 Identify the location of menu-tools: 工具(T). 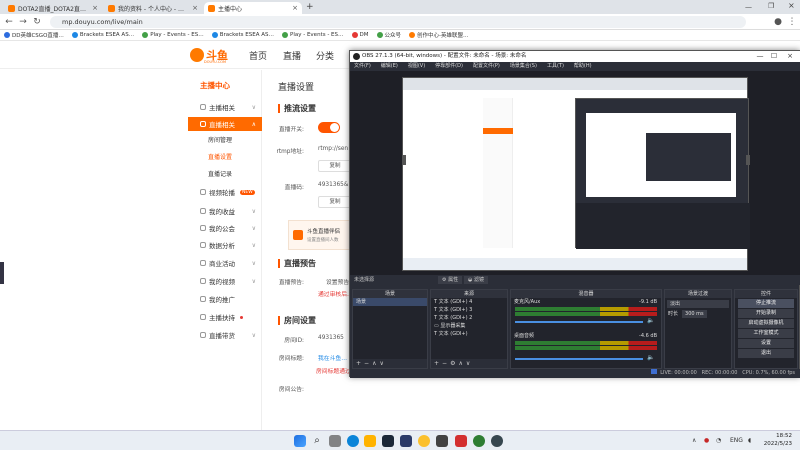
(555, 66).